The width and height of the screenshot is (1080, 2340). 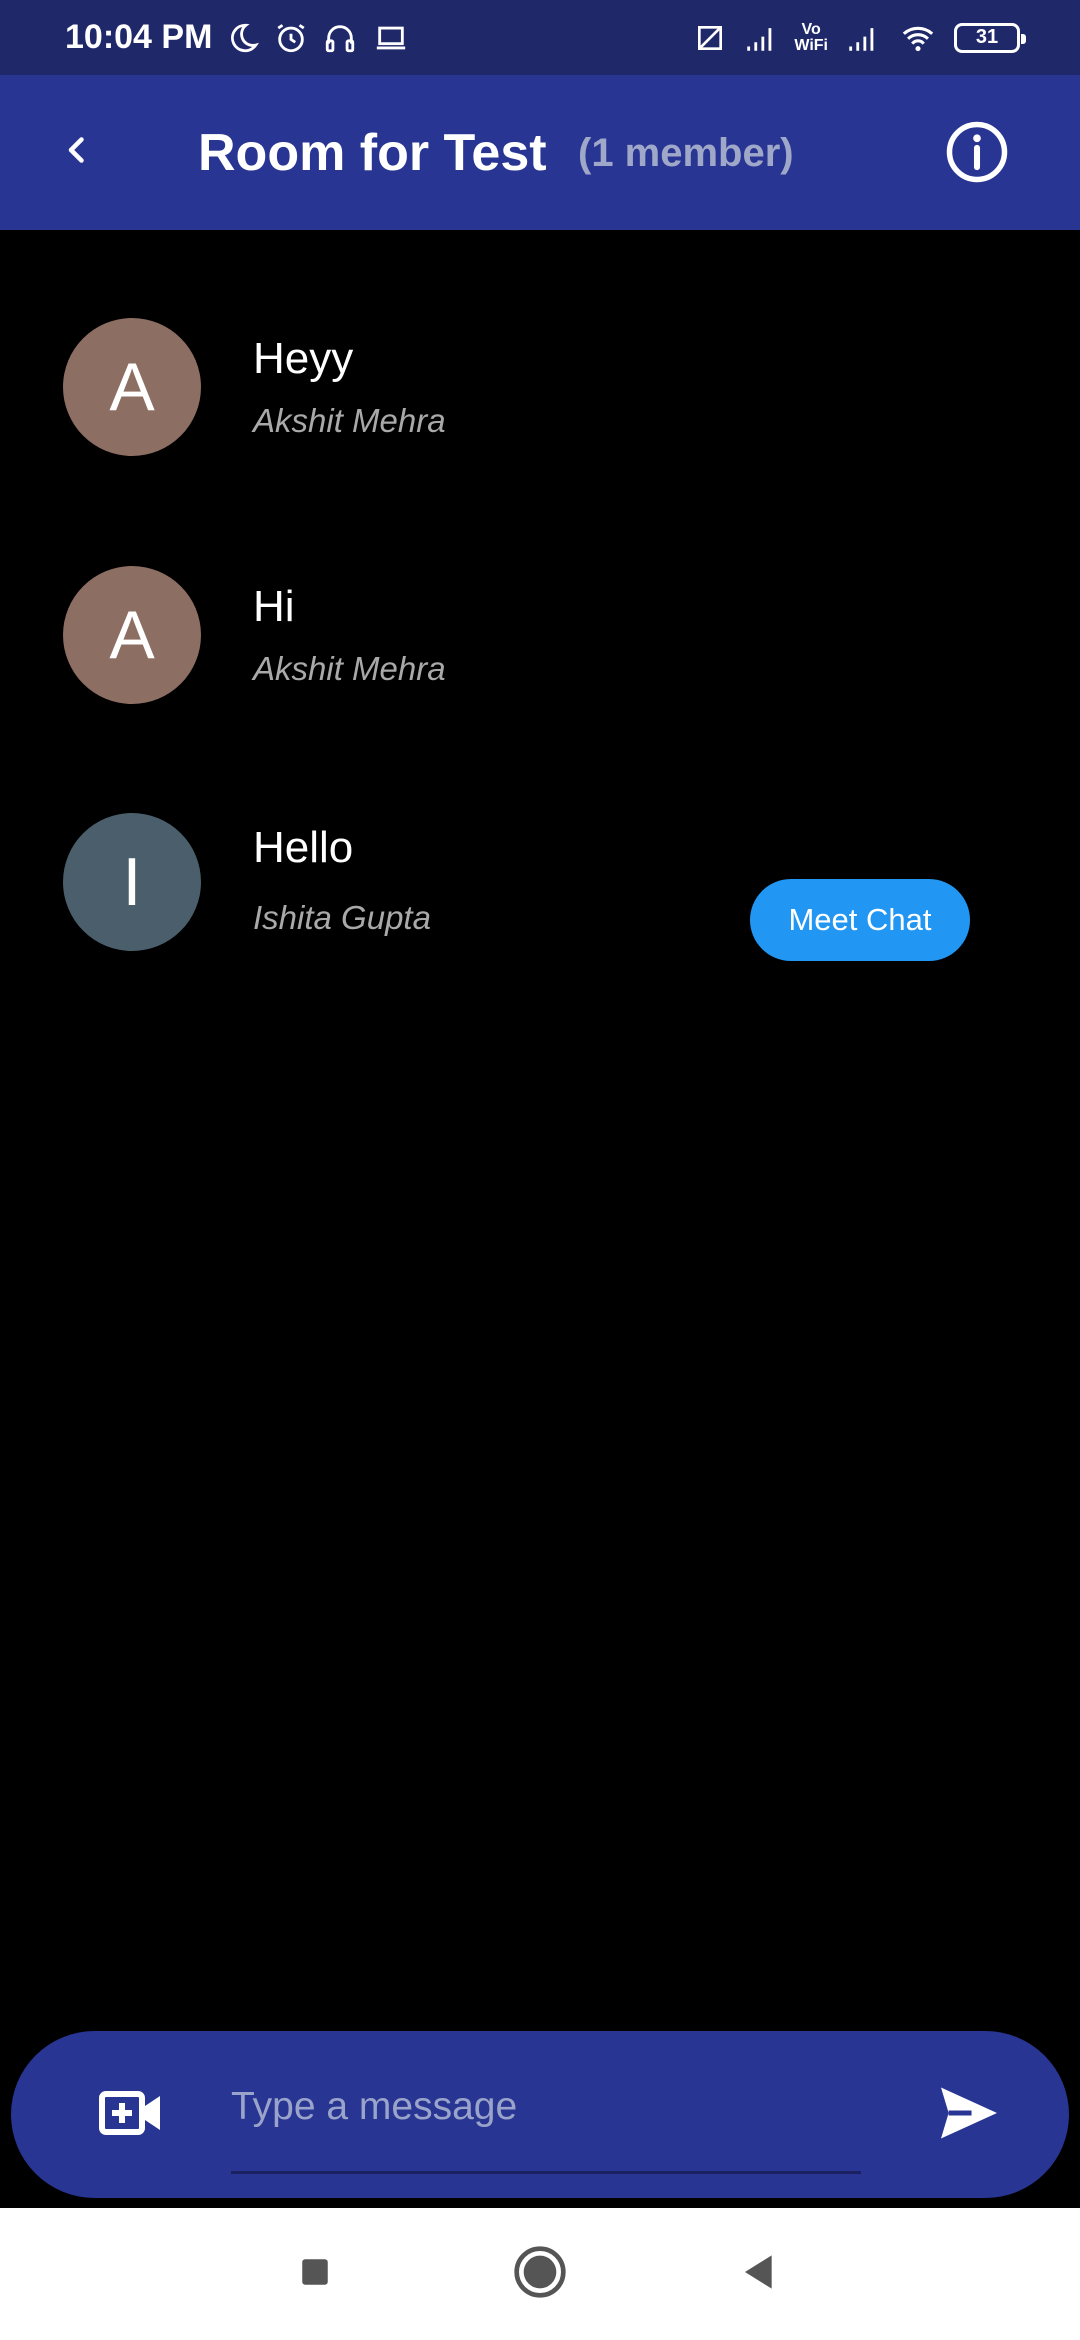 What do you see at coordinates (686, 153) in the screenshot?
I see `member-count: (1 member)` at bounding box center [686, 153].